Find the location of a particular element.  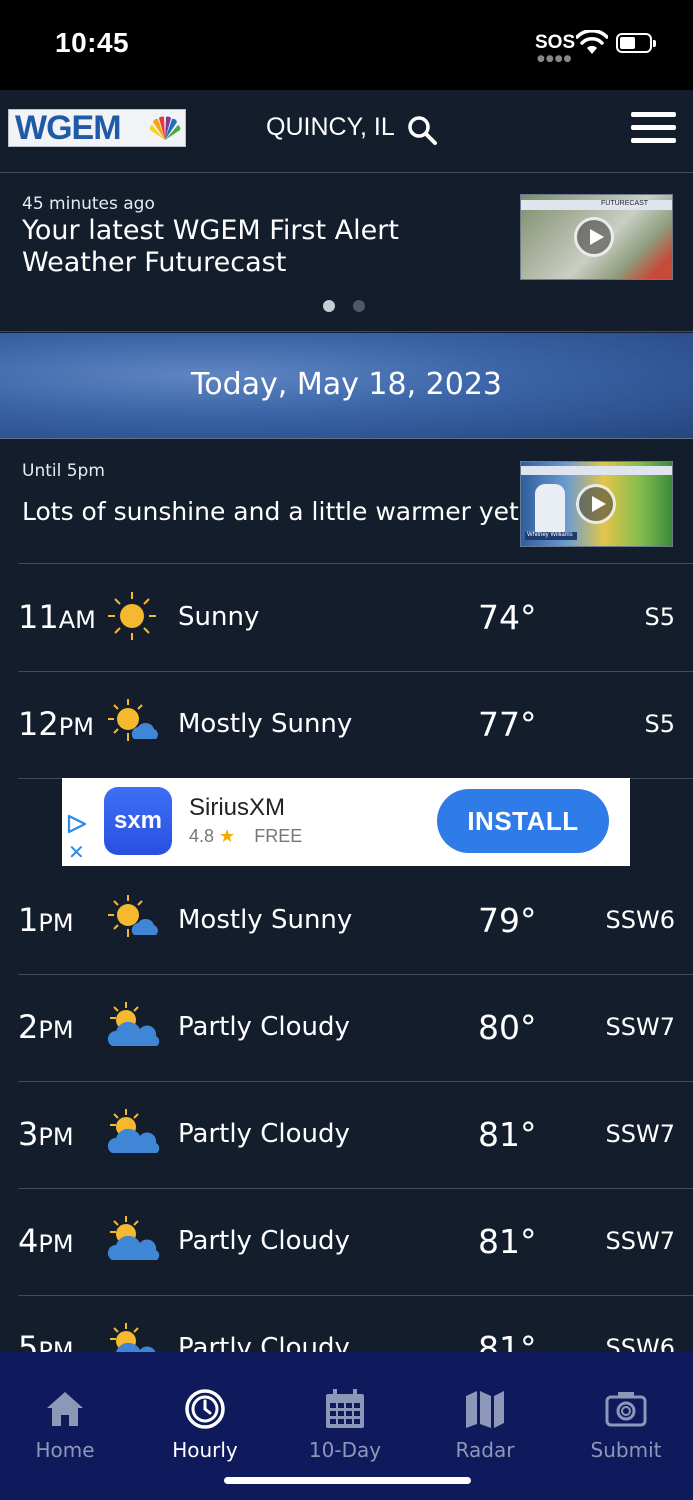

logo-text: WGEM is located at coordinates (68, 128).